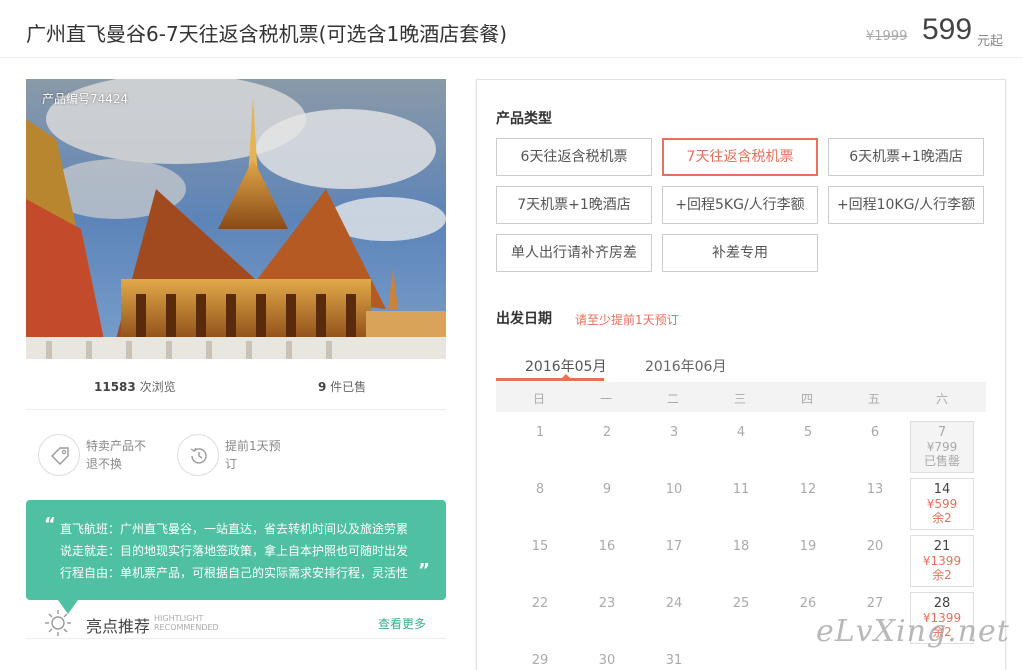 The height and width of the screenshot is (670, 1023). What do you see at coordinates (116, 455) in the screenshot?
I see `feature-text: 特卖产品不退不换` at bounding box center [116, 455].